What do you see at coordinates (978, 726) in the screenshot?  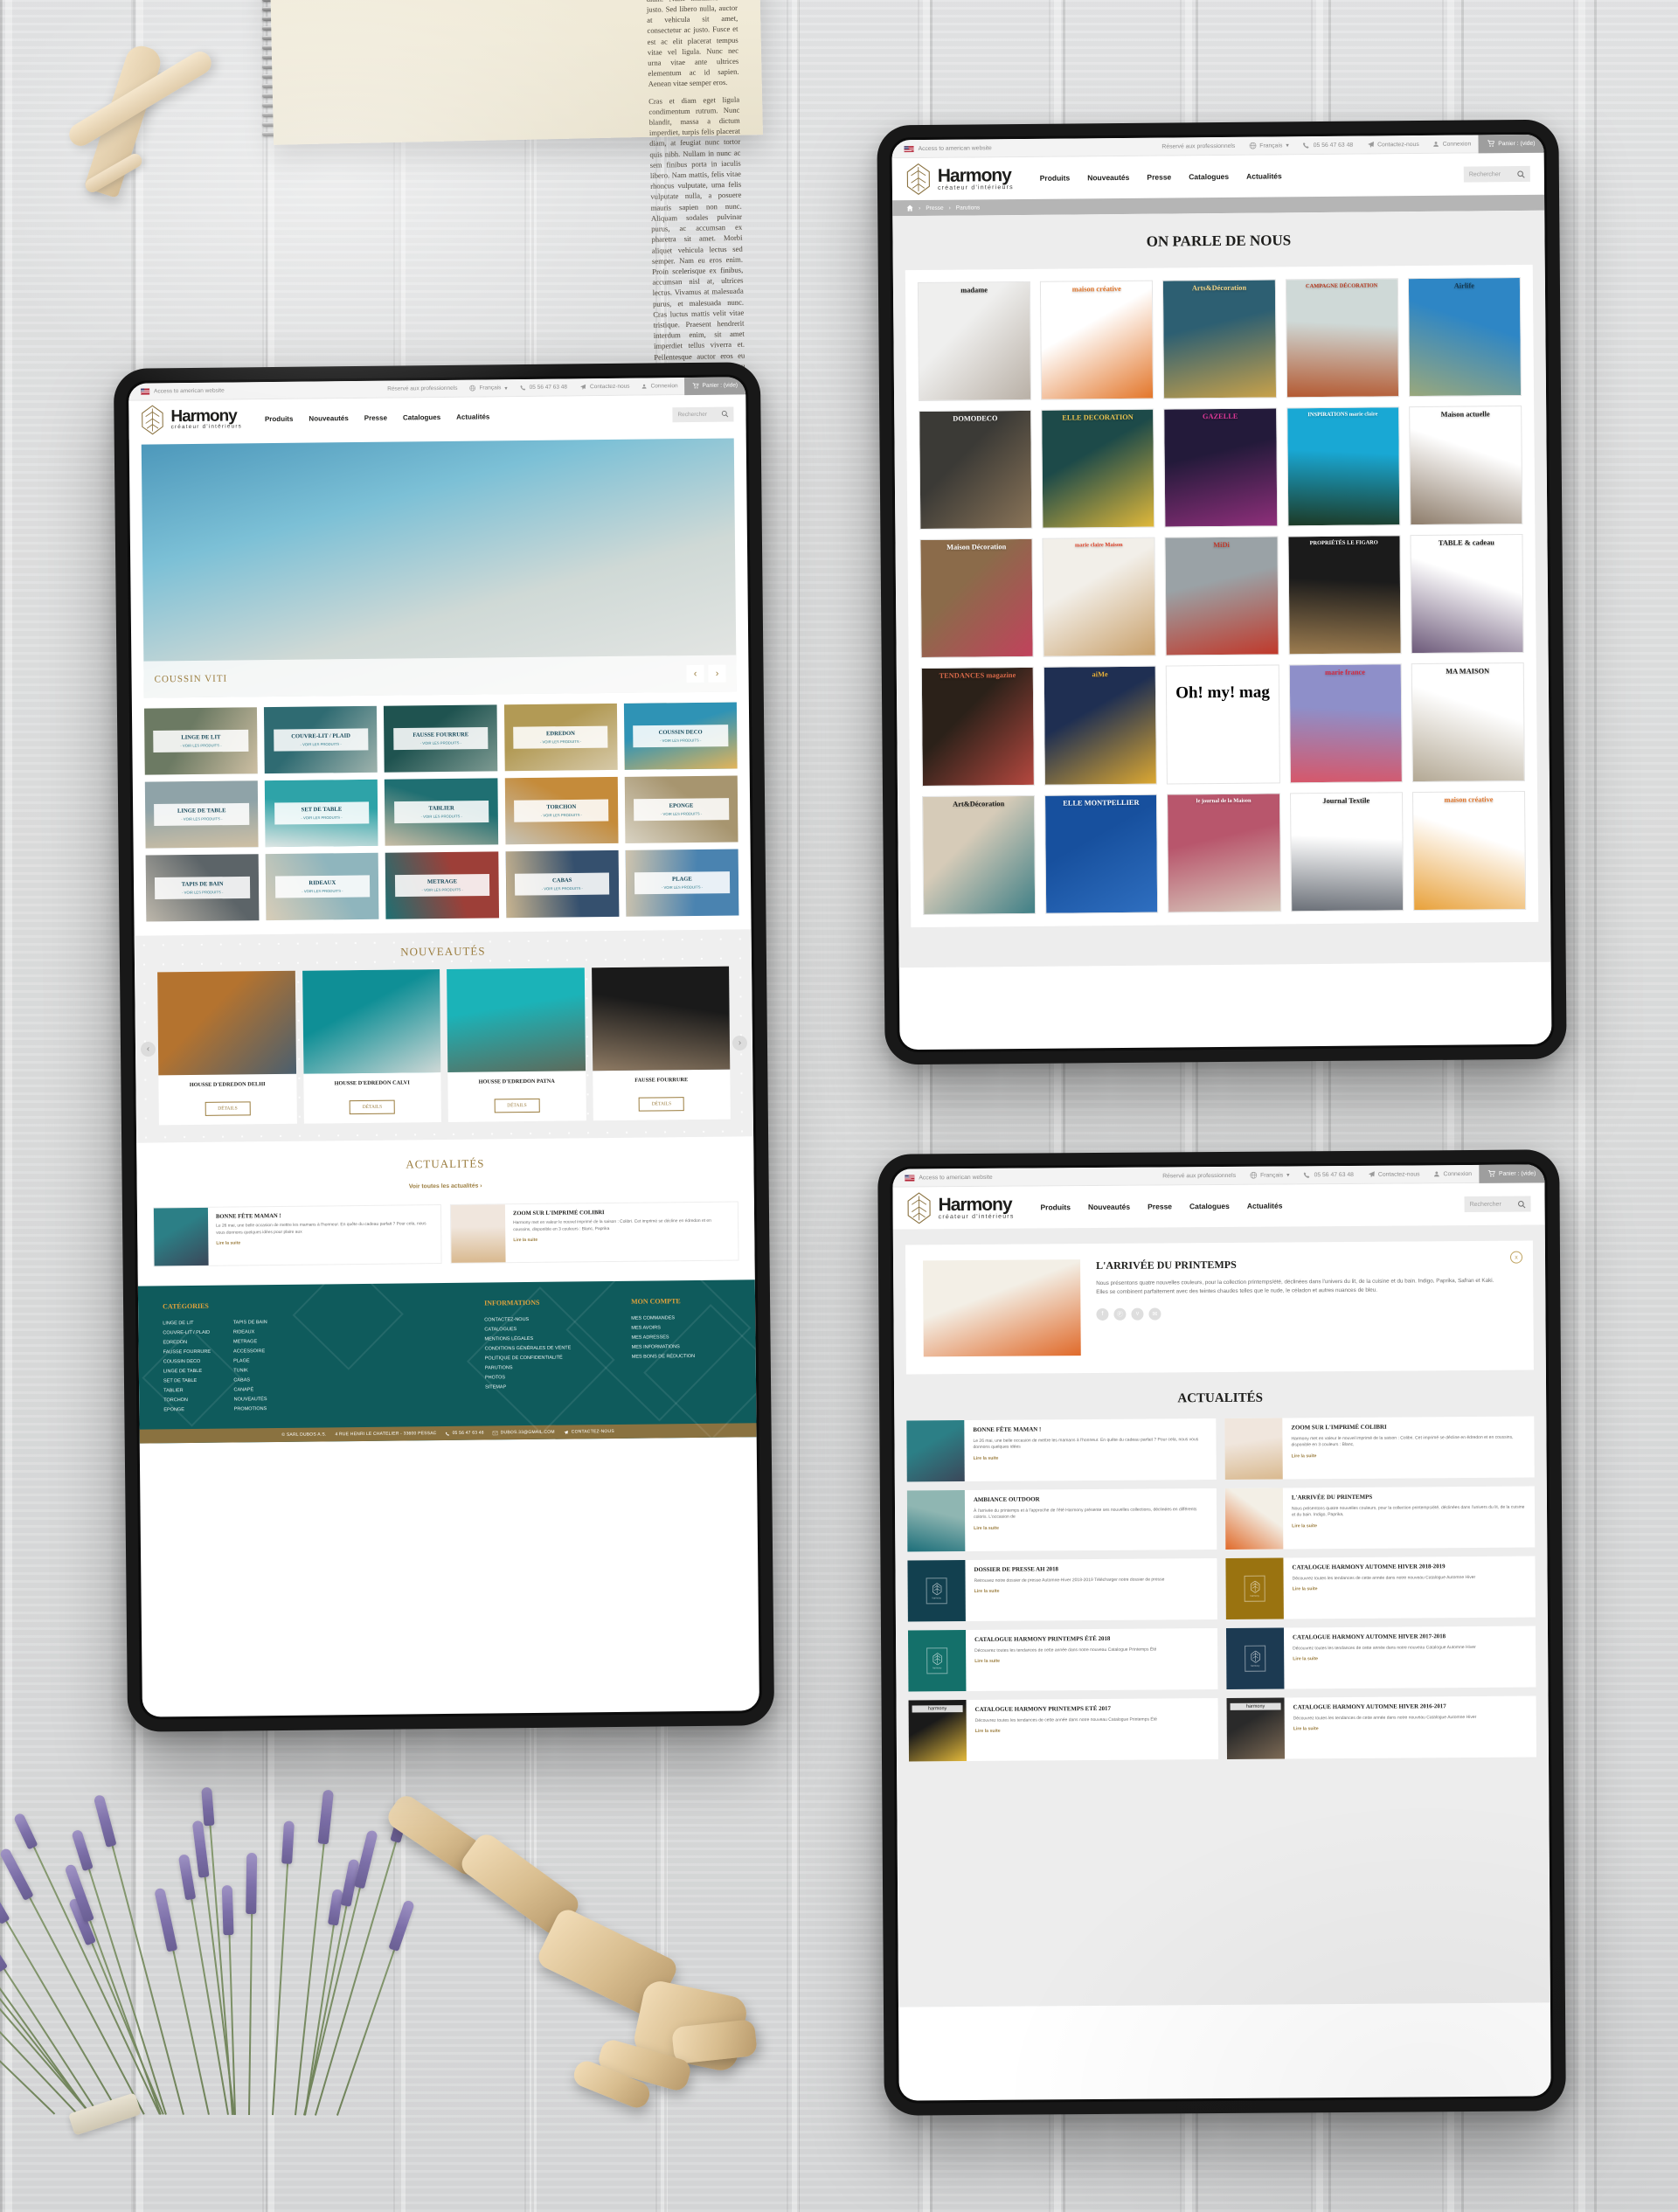 I see `magazine-cover: TENDANCES magazine` at bounding box center [978, 726].